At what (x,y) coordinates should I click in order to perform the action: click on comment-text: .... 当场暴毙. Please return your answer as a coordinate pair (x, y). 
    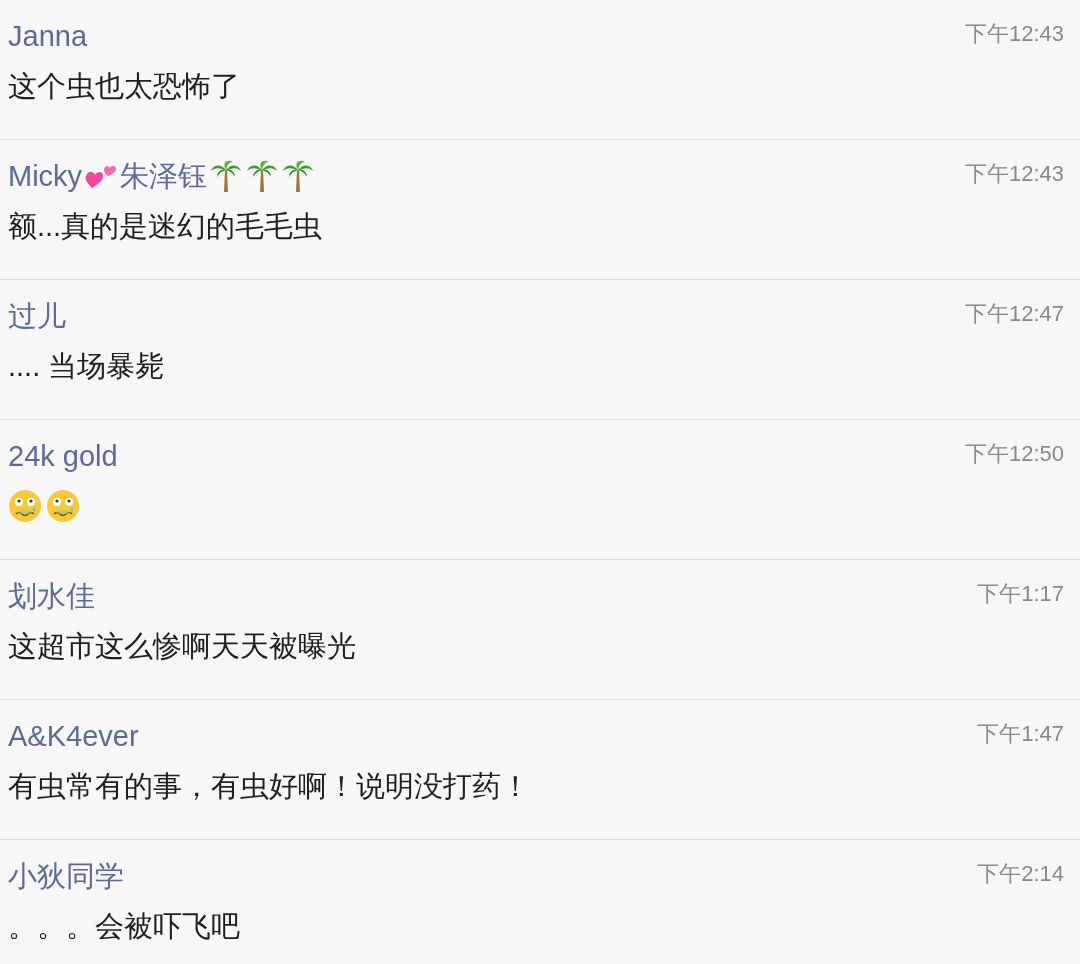
    Looking at the image, I should click on (86, 366).